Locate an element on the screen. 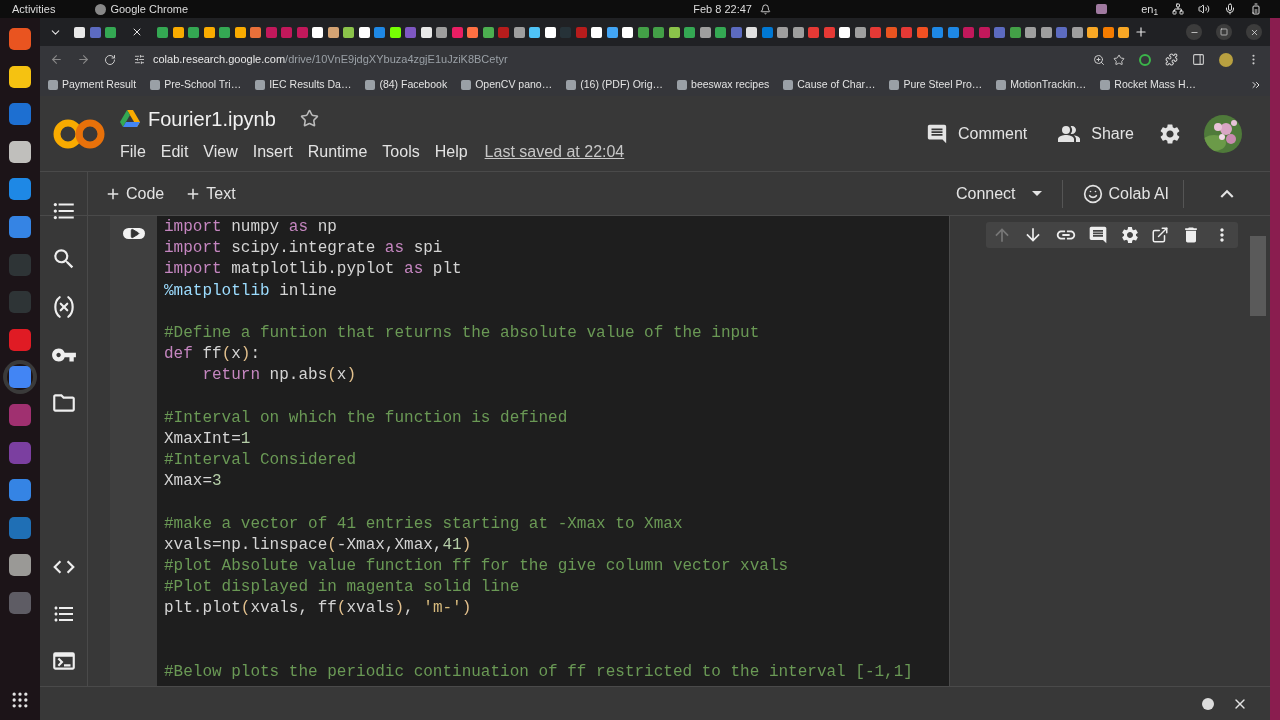  puzzle-icon is located at coordinates (1171, 59).